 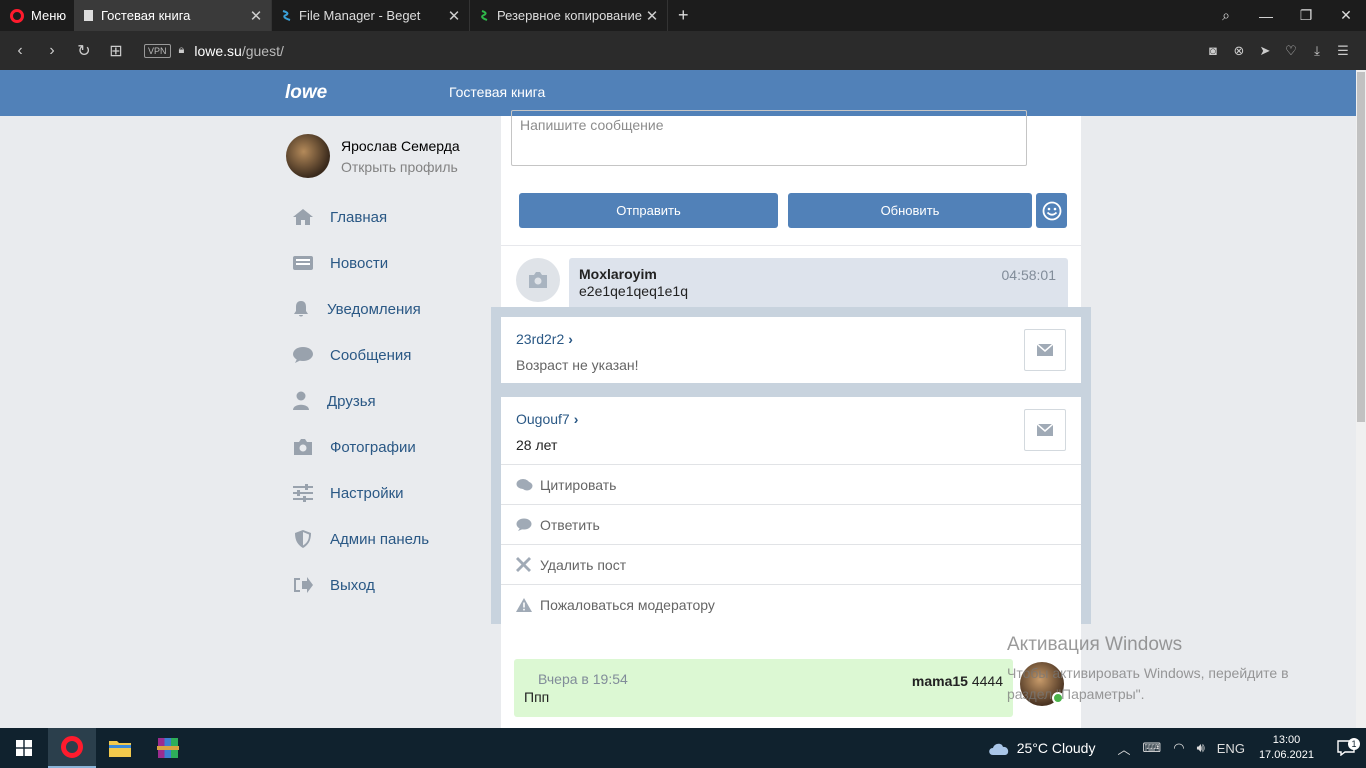 What do you see at coordinates (306, 93) in the screenshot?
I see `site-logo: lowe` at bounding box center [306, 93].